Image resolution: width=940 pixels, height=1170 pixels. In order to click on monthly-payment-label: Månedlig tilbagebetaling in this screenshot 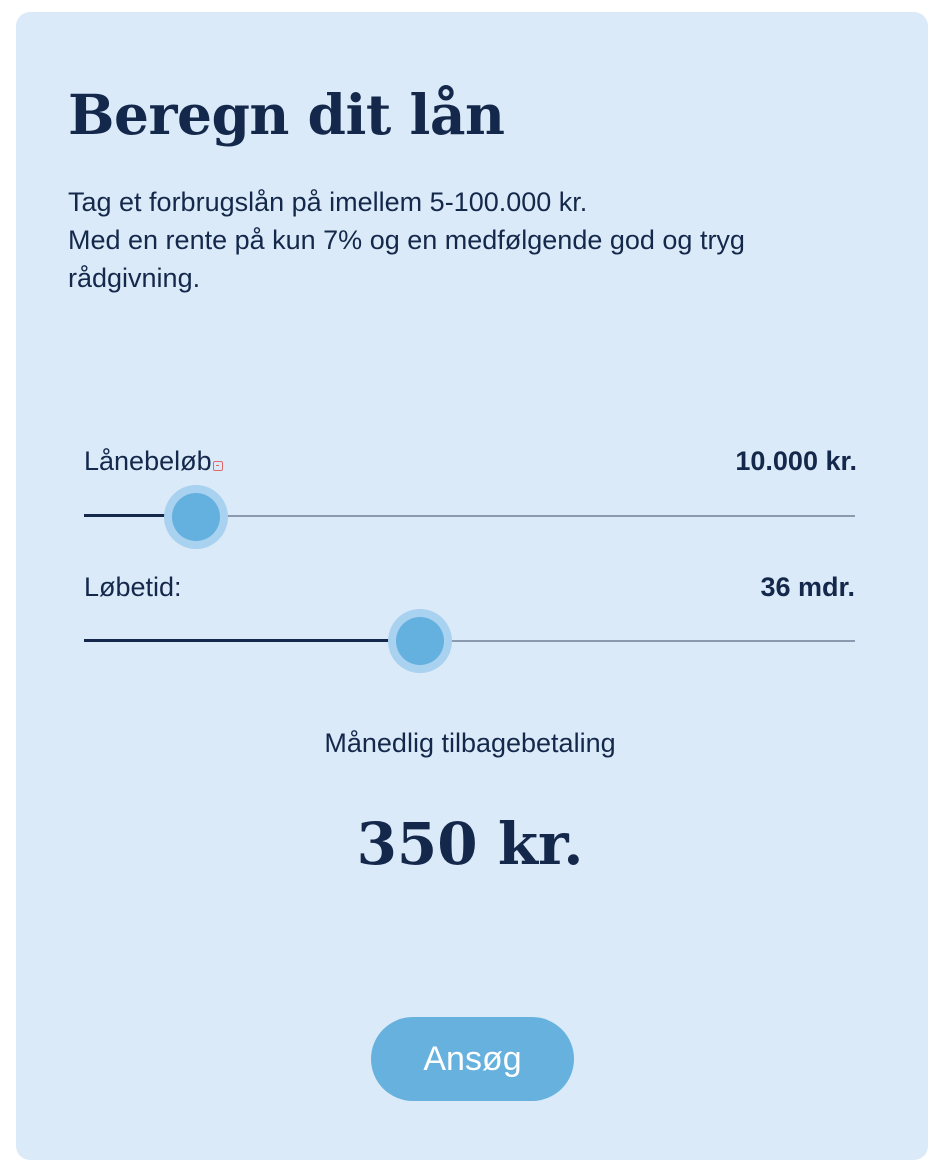, I will do `click(470, 743)`.